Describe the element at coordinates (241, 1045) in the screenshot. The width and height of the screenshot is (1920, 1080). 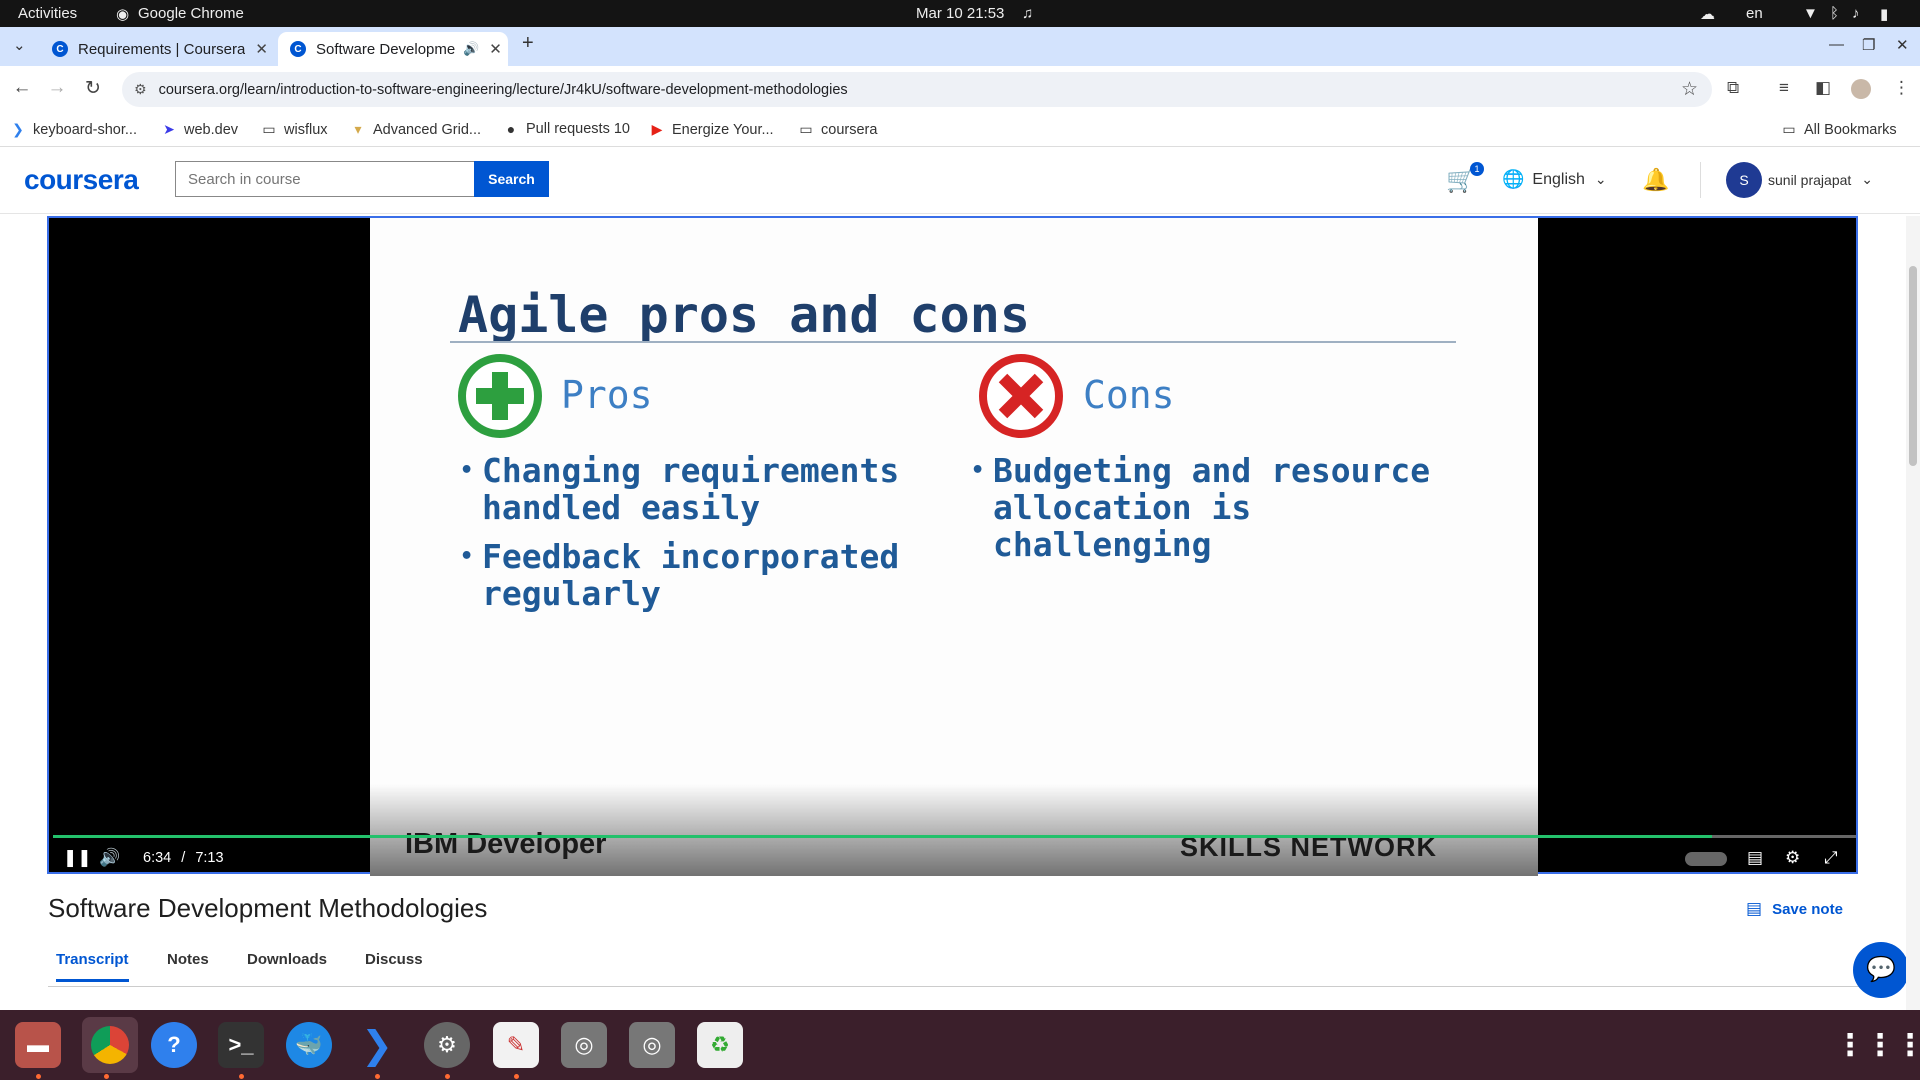
I see `terminal-icon: >_` at that location.